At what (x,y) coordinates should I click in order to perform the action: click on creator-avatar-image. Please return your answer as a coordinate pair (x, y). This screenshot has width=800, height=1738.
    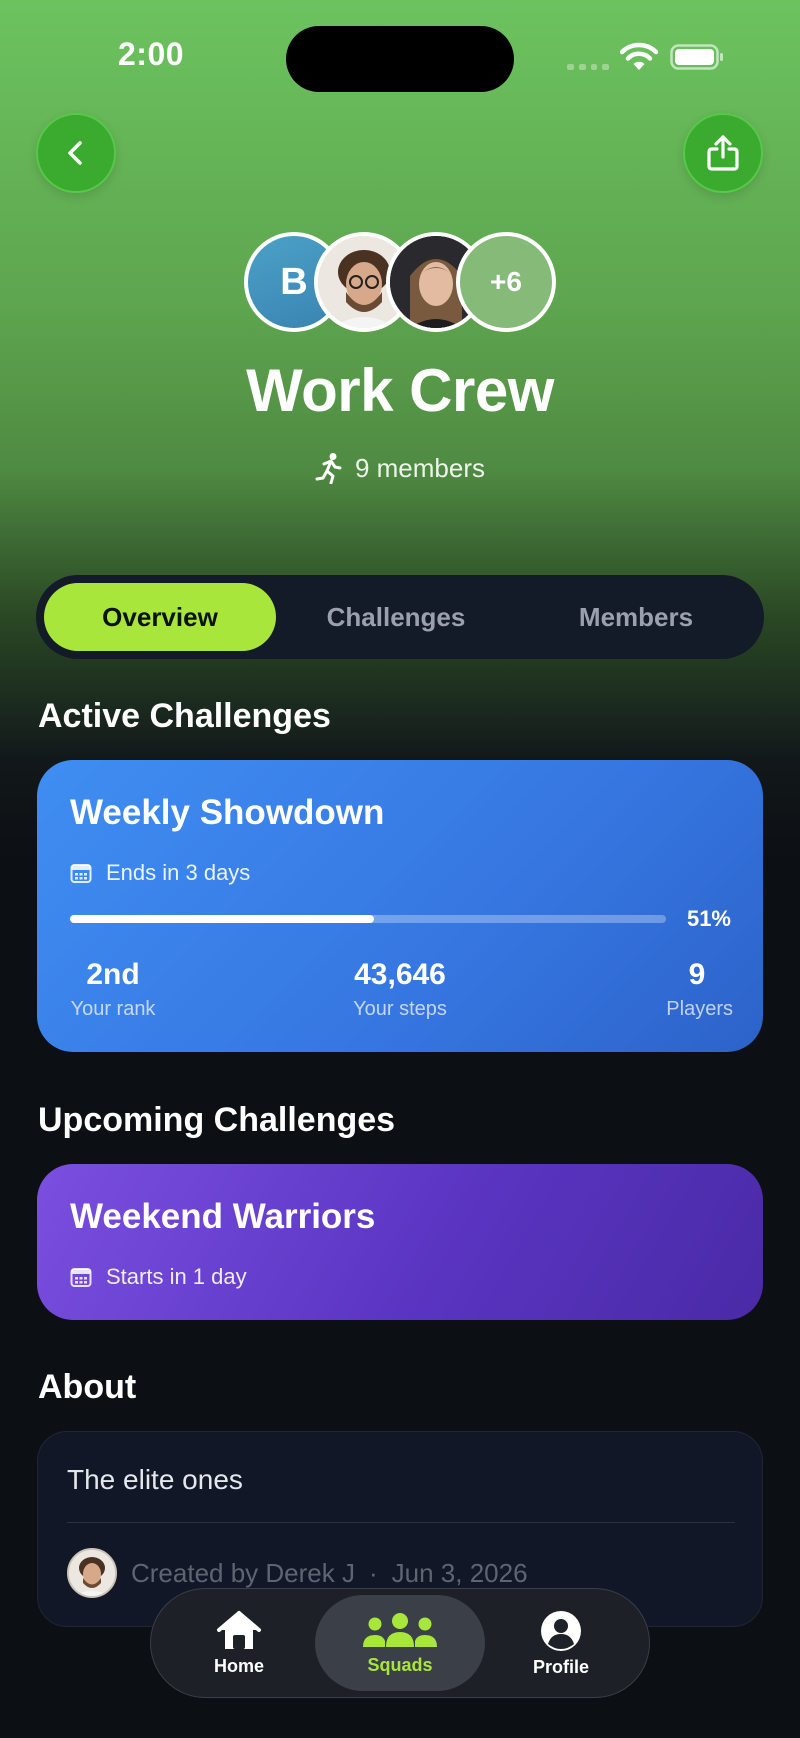
    Looking at the image, I should click on (92, 1573).